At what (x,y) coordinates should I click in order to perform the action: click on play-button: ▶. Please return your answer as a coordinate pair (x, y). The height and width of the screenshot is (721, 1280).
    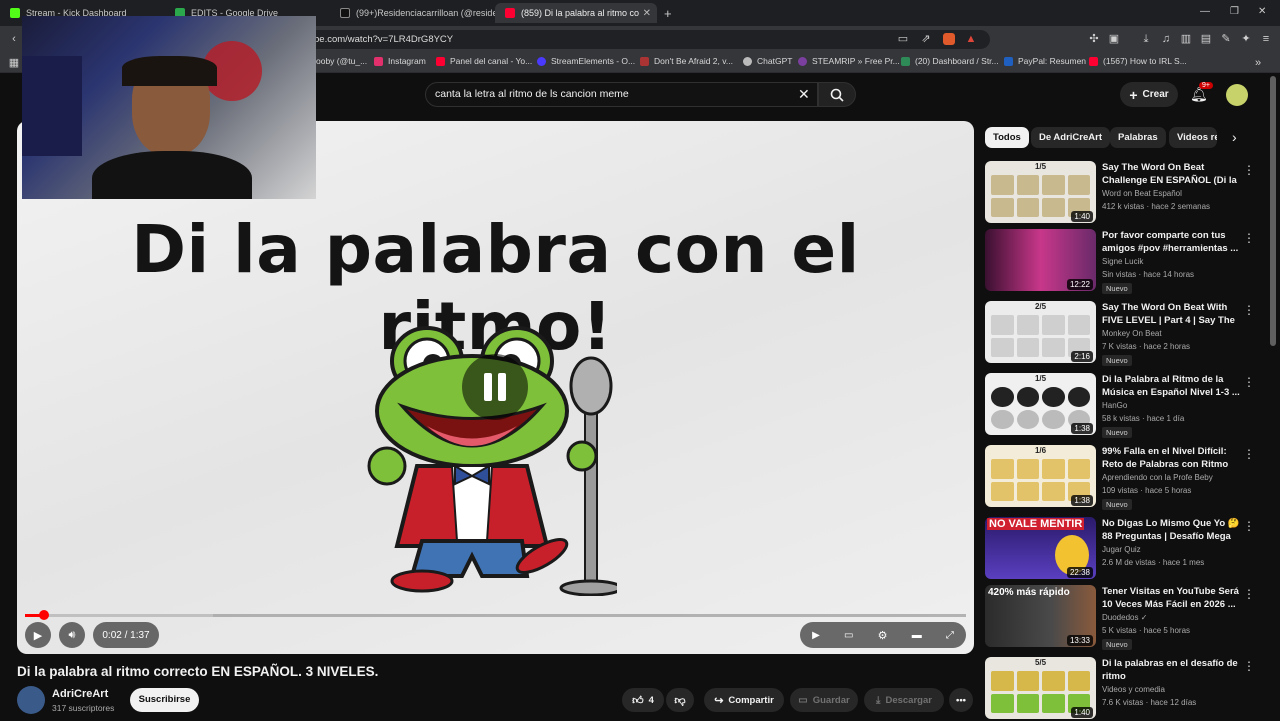
    Looking at the image, I should click on (38, 635).